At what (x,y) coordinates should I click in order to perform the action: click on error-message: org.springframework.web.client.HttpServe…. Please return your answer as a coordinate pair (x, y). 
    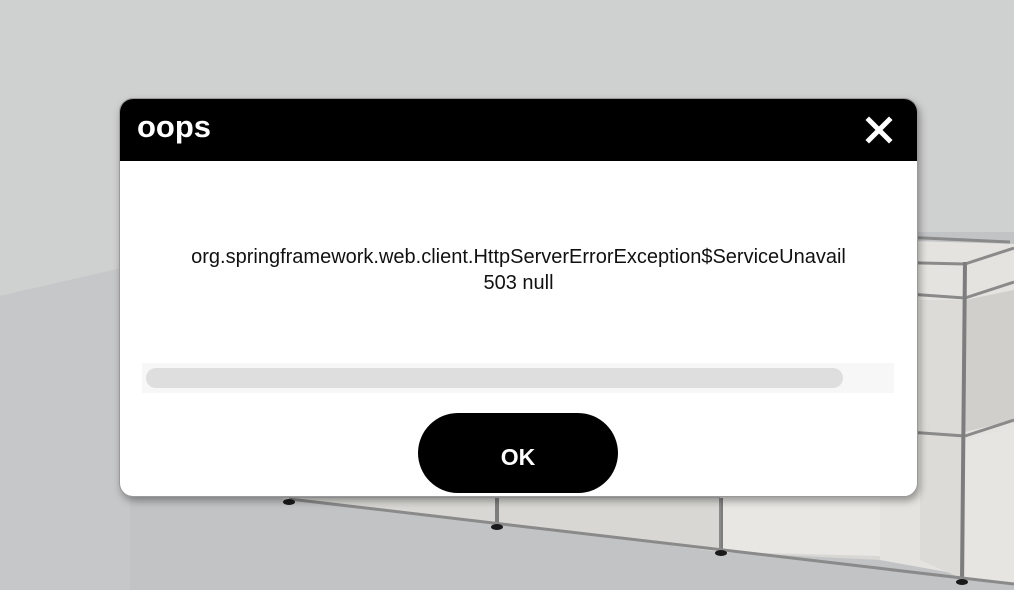
    Looking at the image, I should click on (518, 270).